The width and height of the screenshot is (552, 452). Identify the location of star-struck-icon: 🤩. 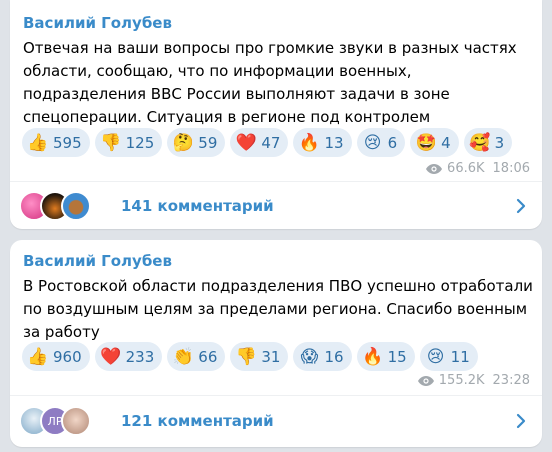
(426, 142).